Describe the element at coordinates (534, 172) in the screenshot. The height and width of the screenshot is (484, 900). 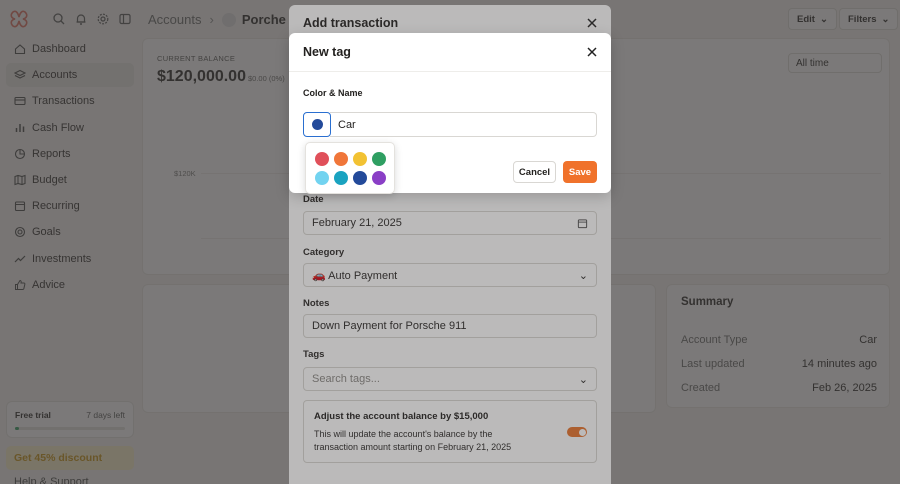
I see `cancel-button: Cancel` at that location.